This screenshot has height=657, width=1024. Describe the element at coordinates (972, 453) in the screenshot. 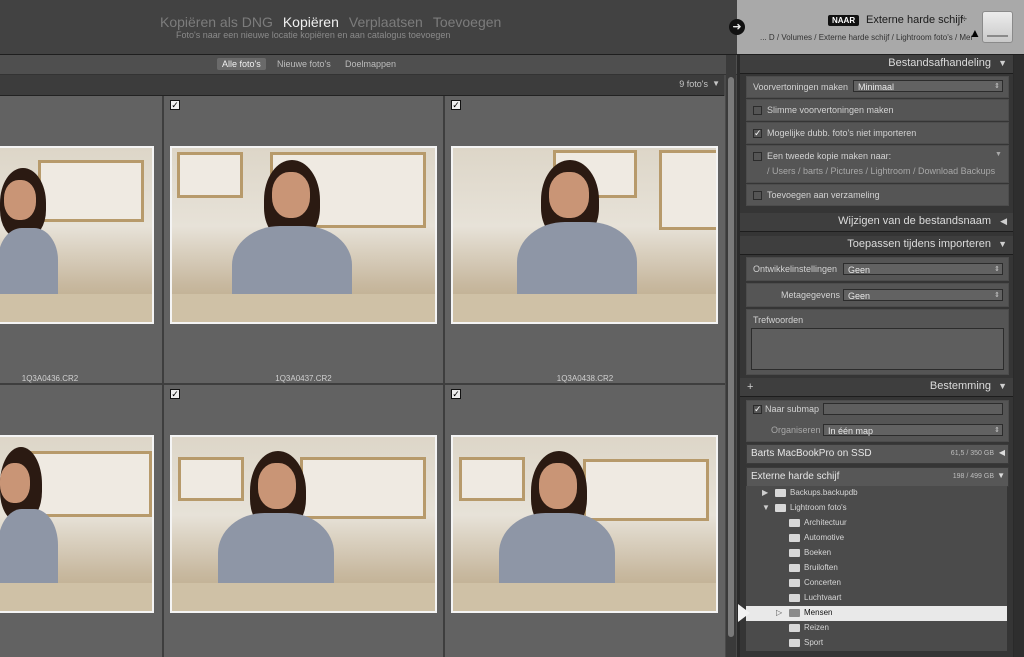

I see `volume-size: 61,5 / 350 GB` at that location.